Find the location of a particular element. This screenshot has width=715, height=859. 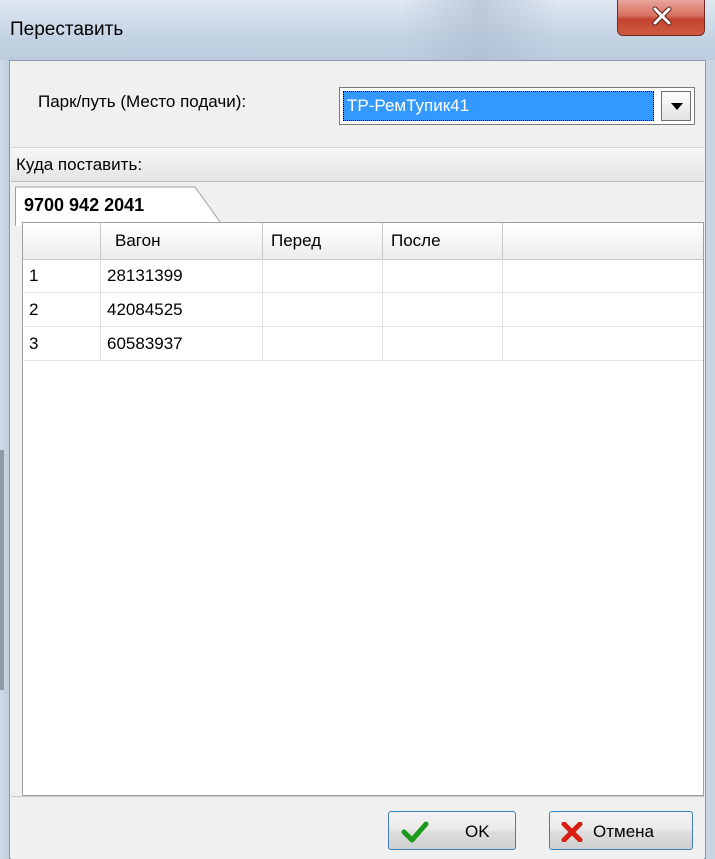

close-button is located at coordinates (661, 18).